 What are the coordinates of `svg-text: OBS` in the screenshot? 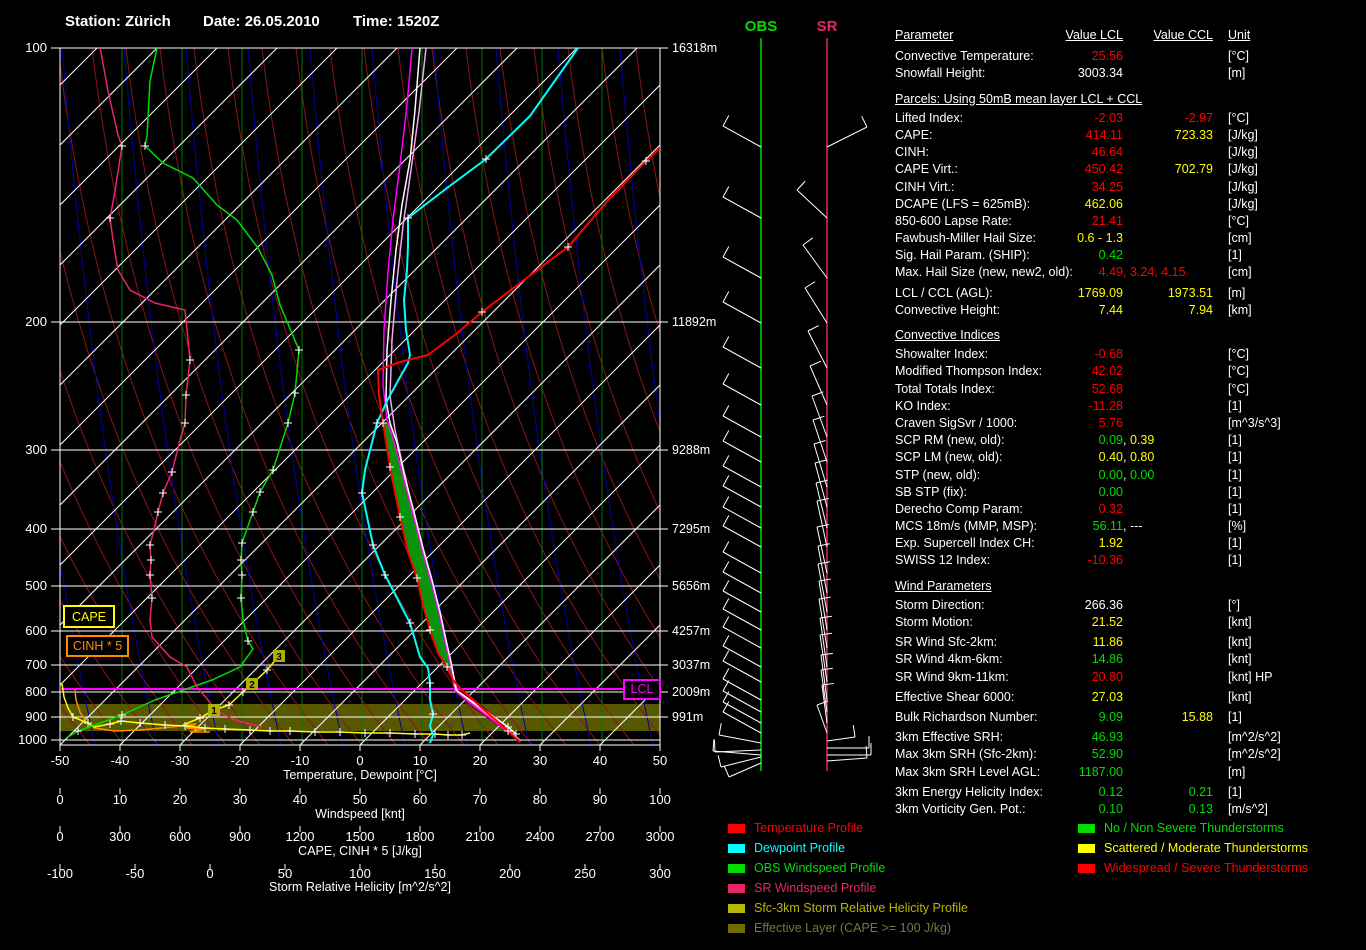 It's located at (761, 26).